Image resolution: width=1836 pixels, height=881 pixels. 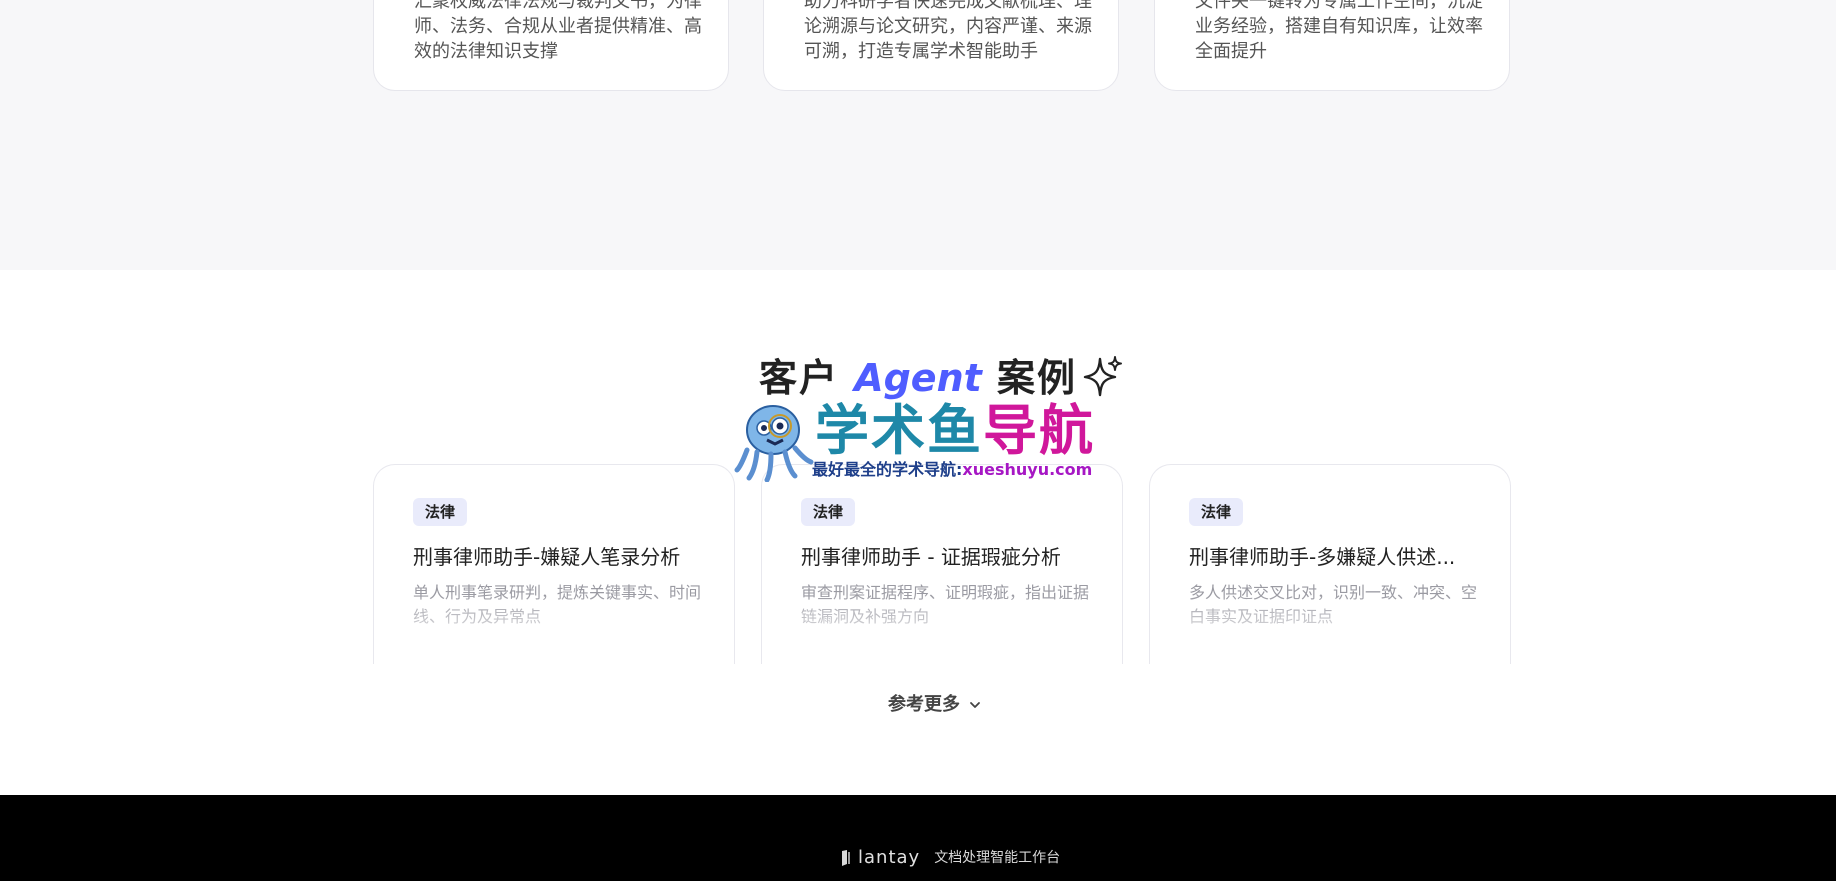 I want to click on feature-card-law: 汇聚权威法律法规与裁判文书，为律师、法务、合规从业者提供精准、高效的法律知识支撑, so click(x=551, y=45).